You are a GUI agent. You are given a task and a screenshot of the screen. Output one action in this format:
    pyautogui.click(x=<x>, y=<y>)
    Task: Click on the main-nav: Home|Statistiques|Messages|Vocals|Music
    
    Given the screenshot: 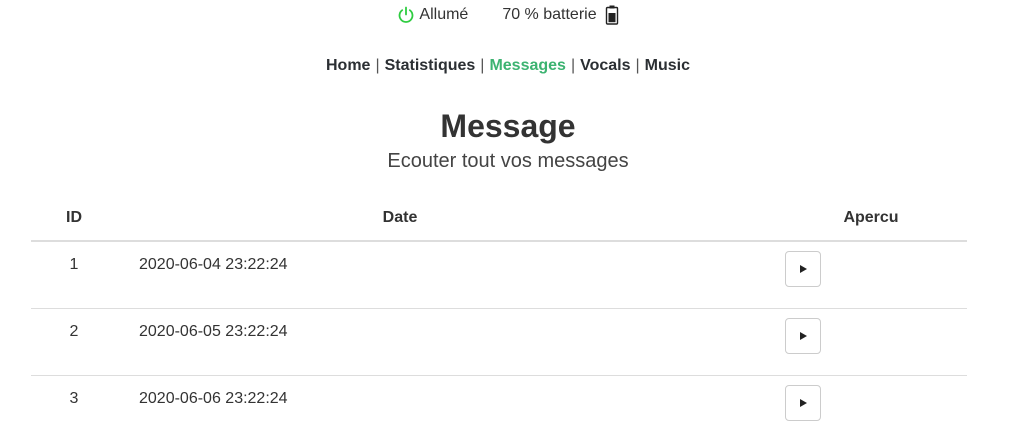 What is the action you would take?
    pyautogui.click(x=508, y=66)
    